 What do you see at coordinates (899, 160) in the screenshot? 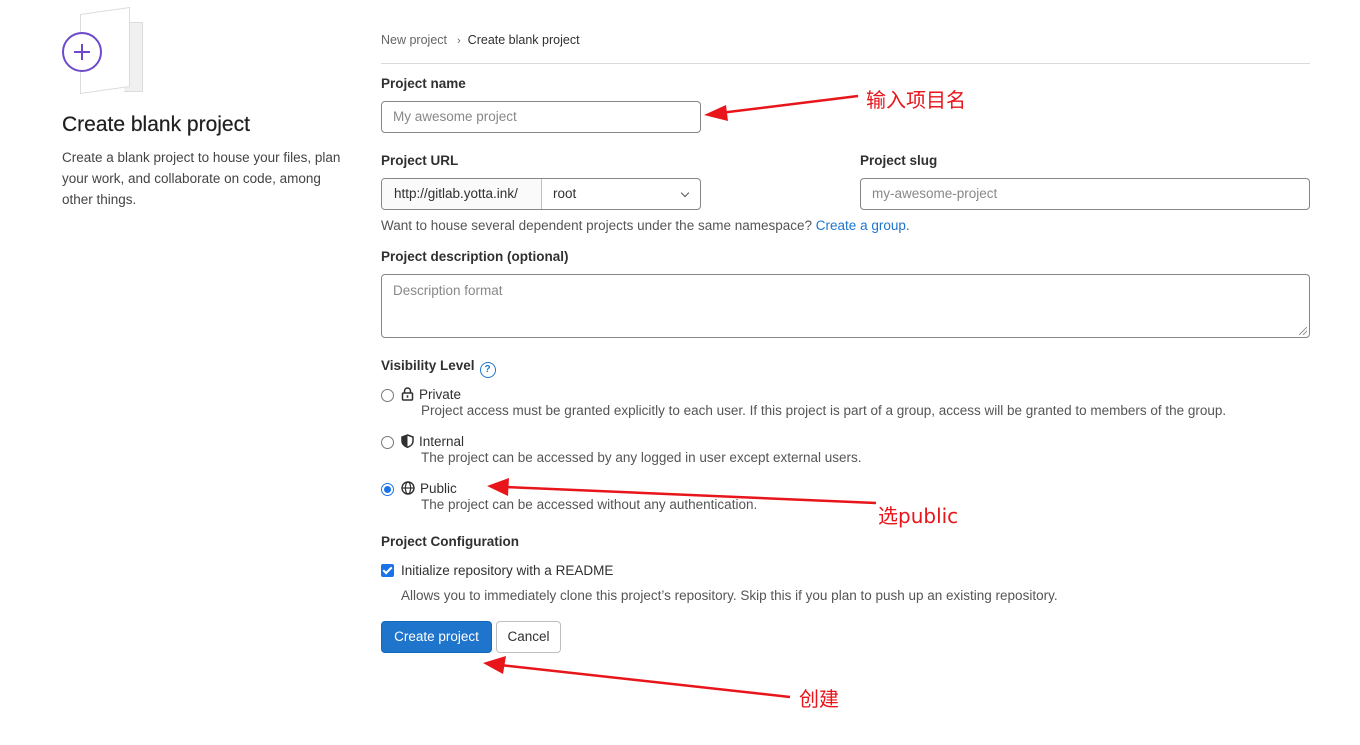
I see `project-slug-label: Project slug` at bounding box center [899, 160].